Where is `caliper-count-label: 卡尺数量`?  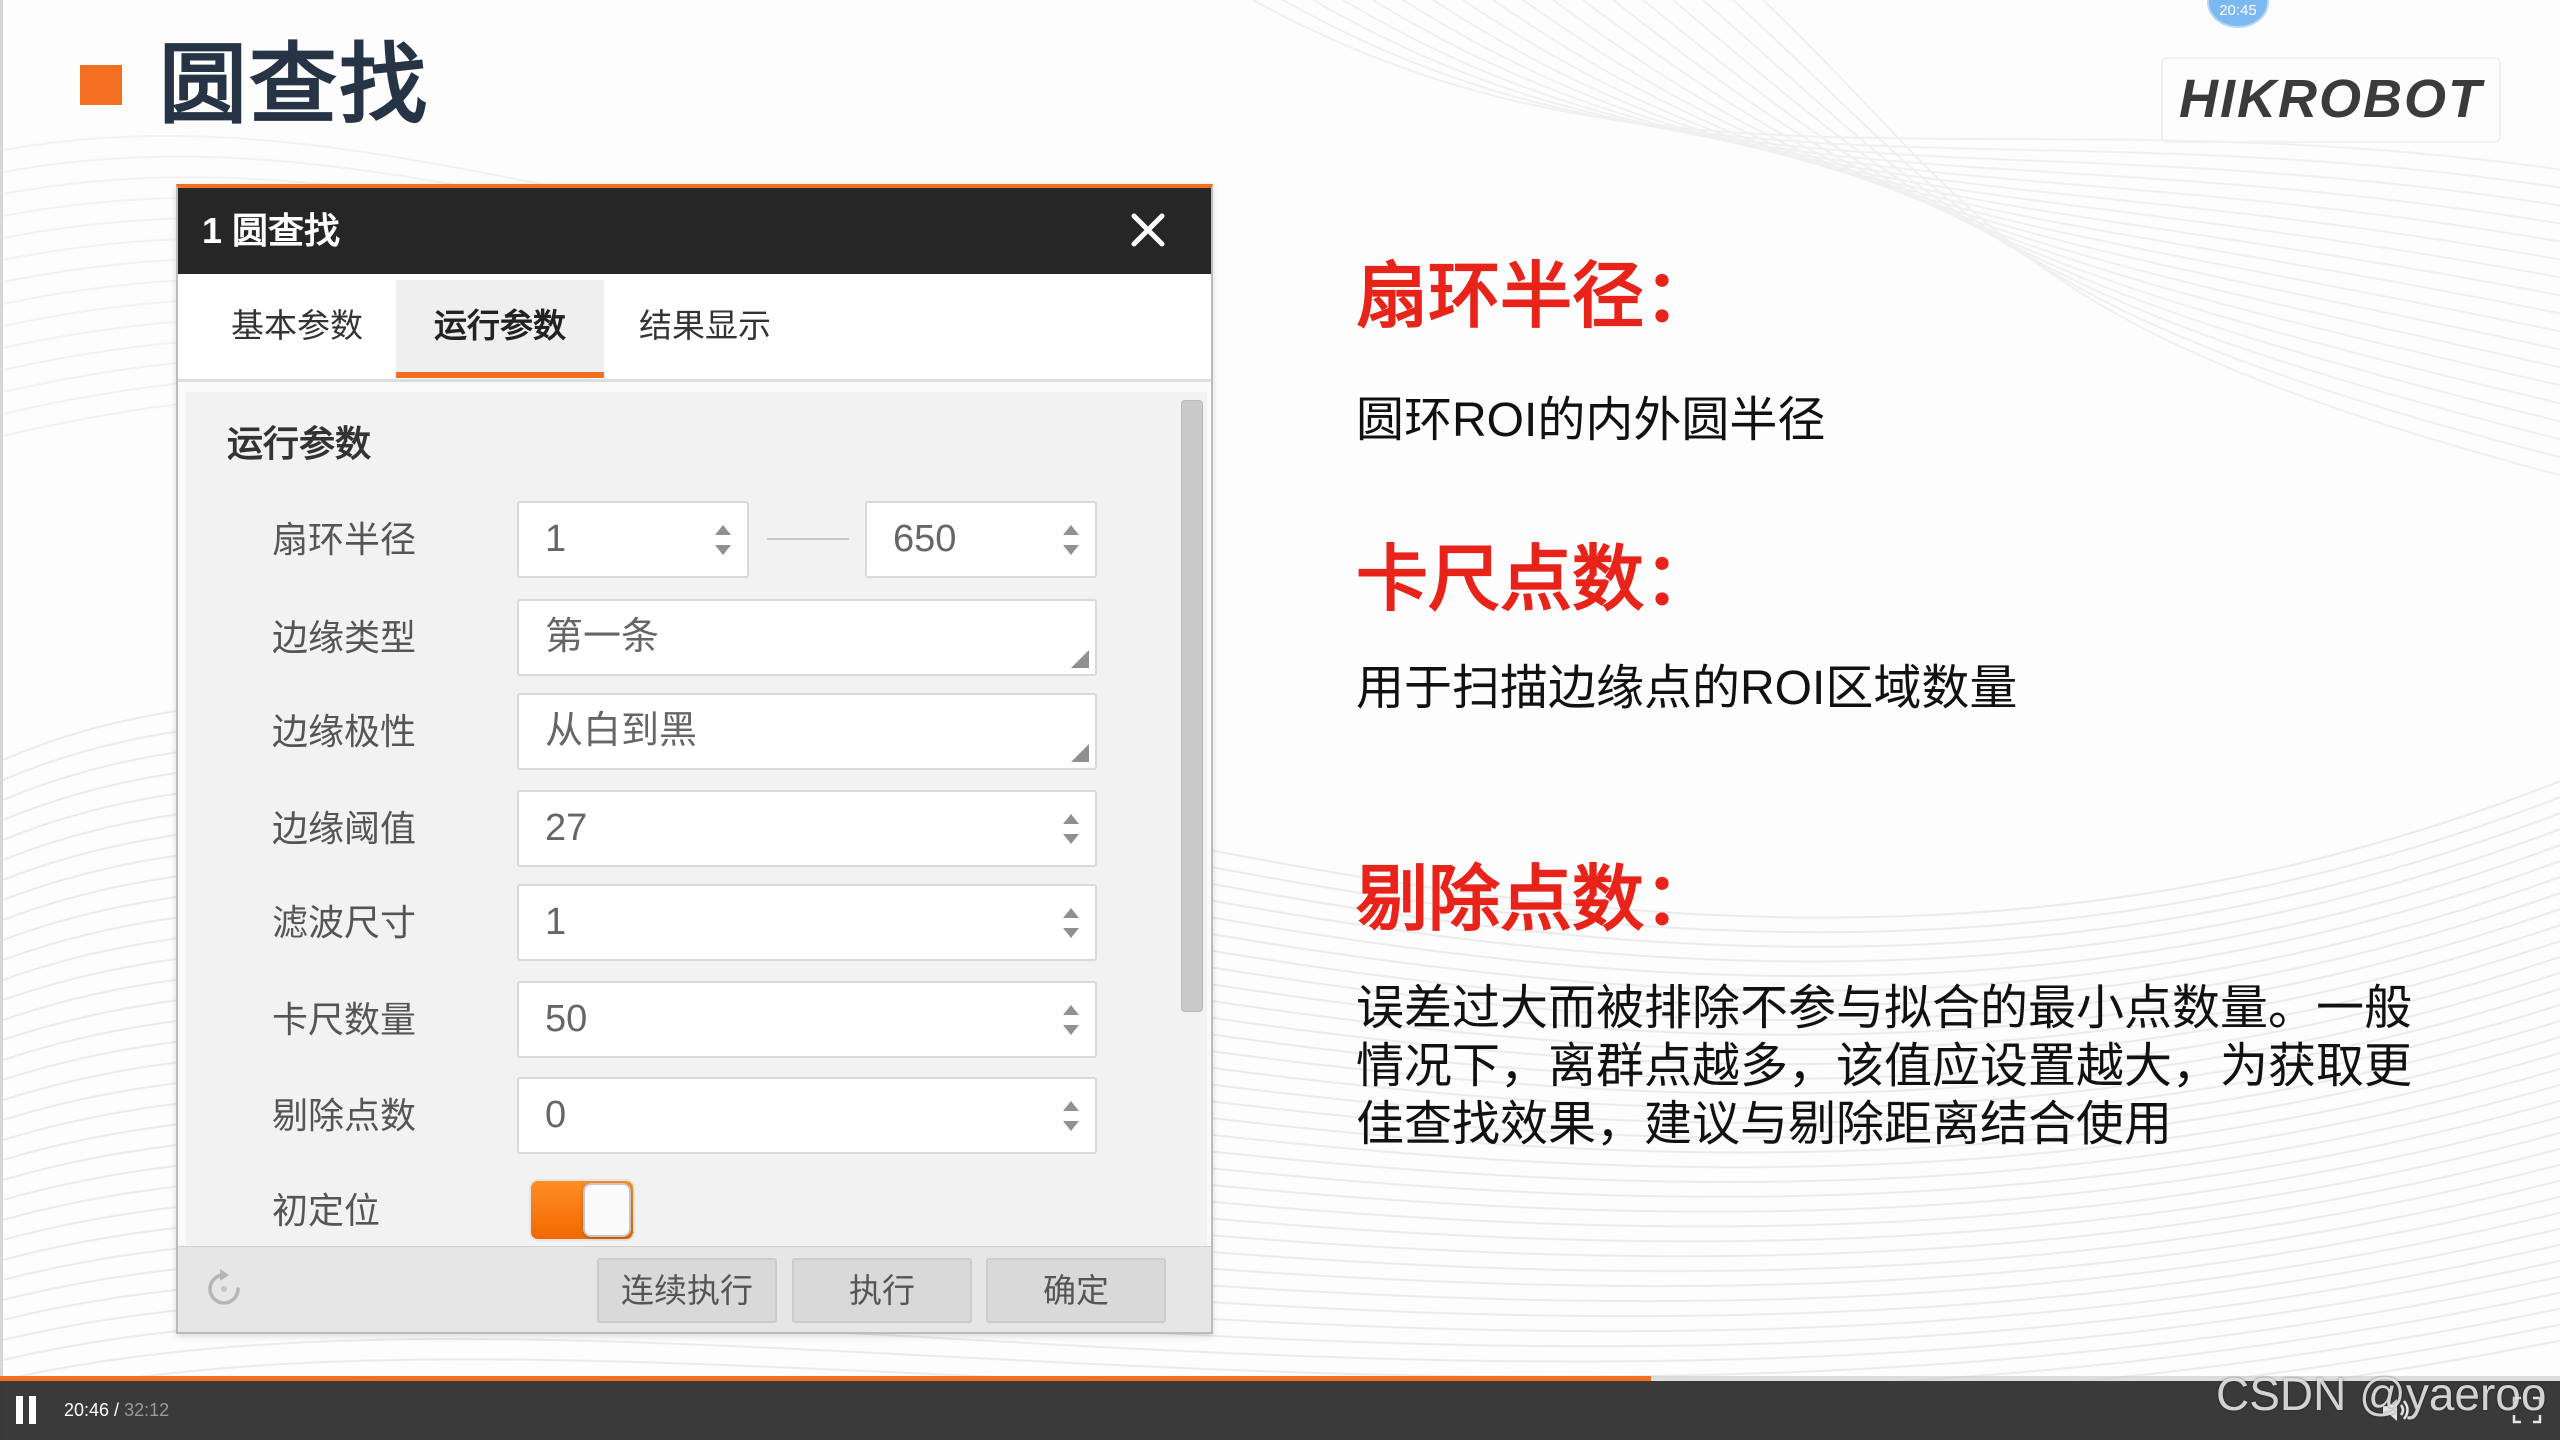 caliper-count-label: 卡尺数量 is located at coordinates (344, 1019).